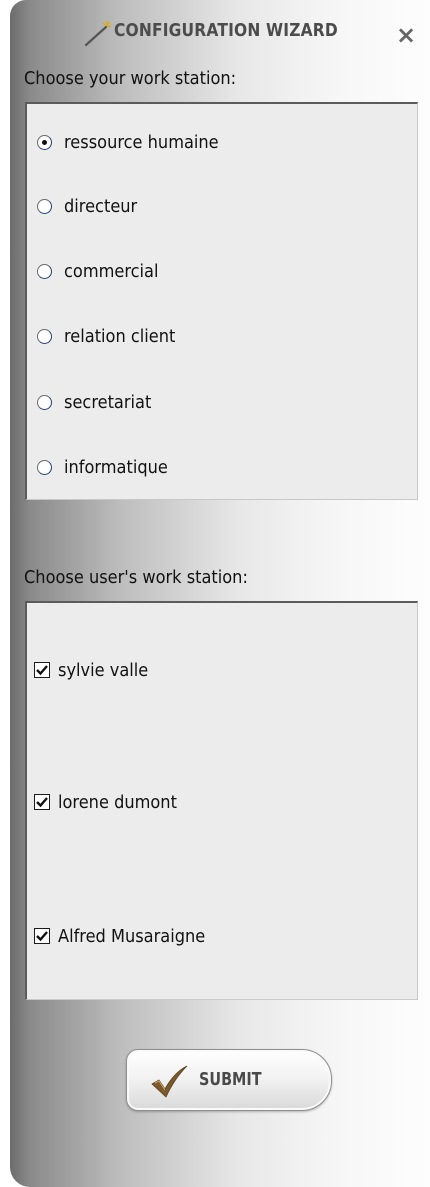  What do you see at coordinates (136, 577) in the screenshot?
I see `user-station-label: Choose user's work station:` at bounding box center [136, 577].